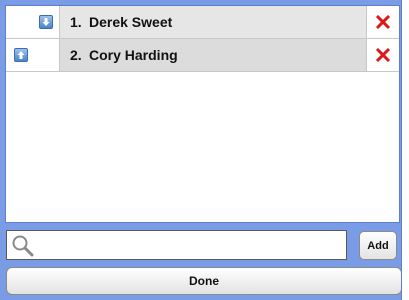 Image resolution: width=409 pixels, height=300 pixels. I want to click on item-name: Cory Harding, so click(133, 55).